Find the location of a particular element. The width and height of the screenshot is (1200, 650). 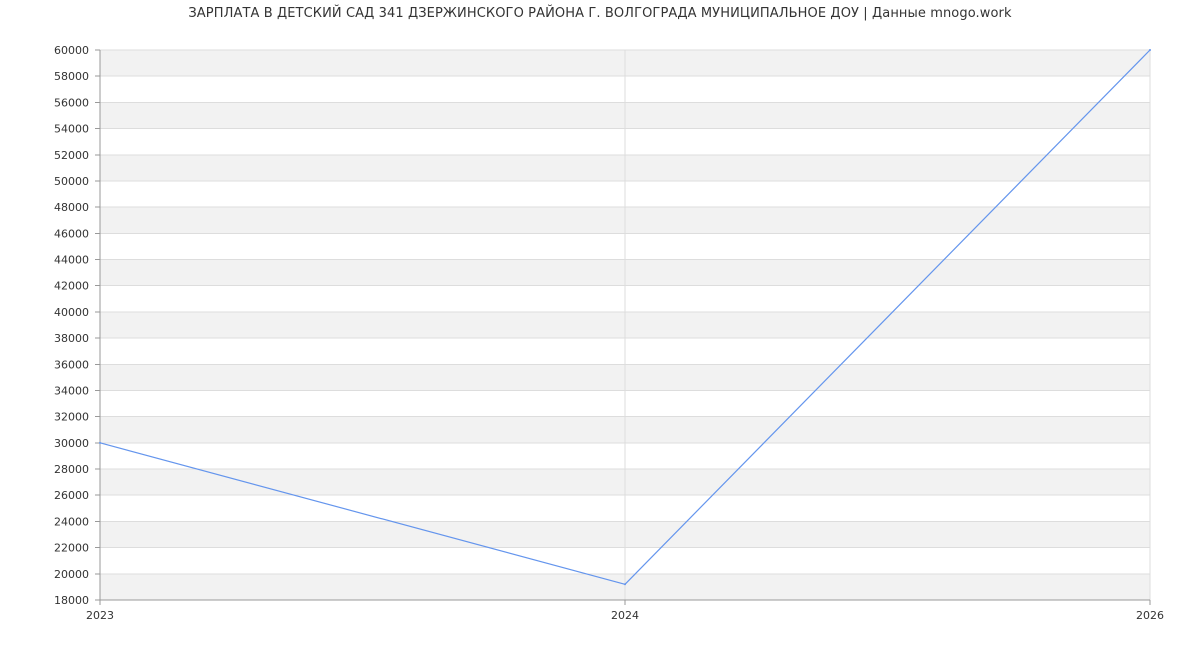

y-tick-label: 58000 is located at coordinates (71, 76).